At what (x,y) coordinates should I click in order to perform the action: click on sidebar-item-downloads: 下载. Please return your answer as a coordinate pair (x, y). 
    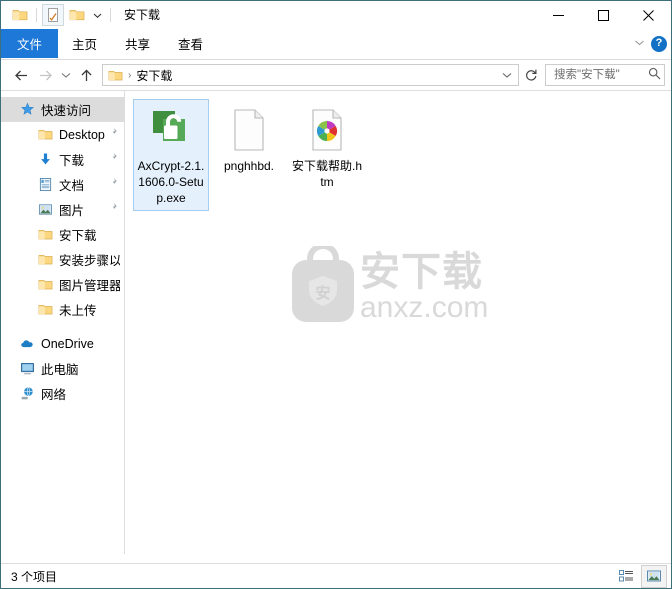
    Looking at the image, I should click on (62, 159).